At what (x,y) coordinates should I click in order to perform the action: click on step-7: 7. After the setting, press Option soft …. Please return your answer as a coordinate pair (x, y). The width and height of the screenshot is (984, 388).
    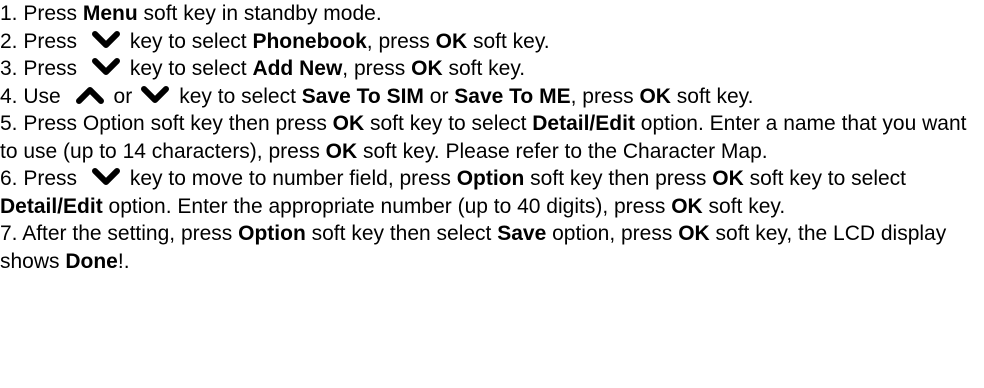
    Looking at the image, I should click on (473, 247).